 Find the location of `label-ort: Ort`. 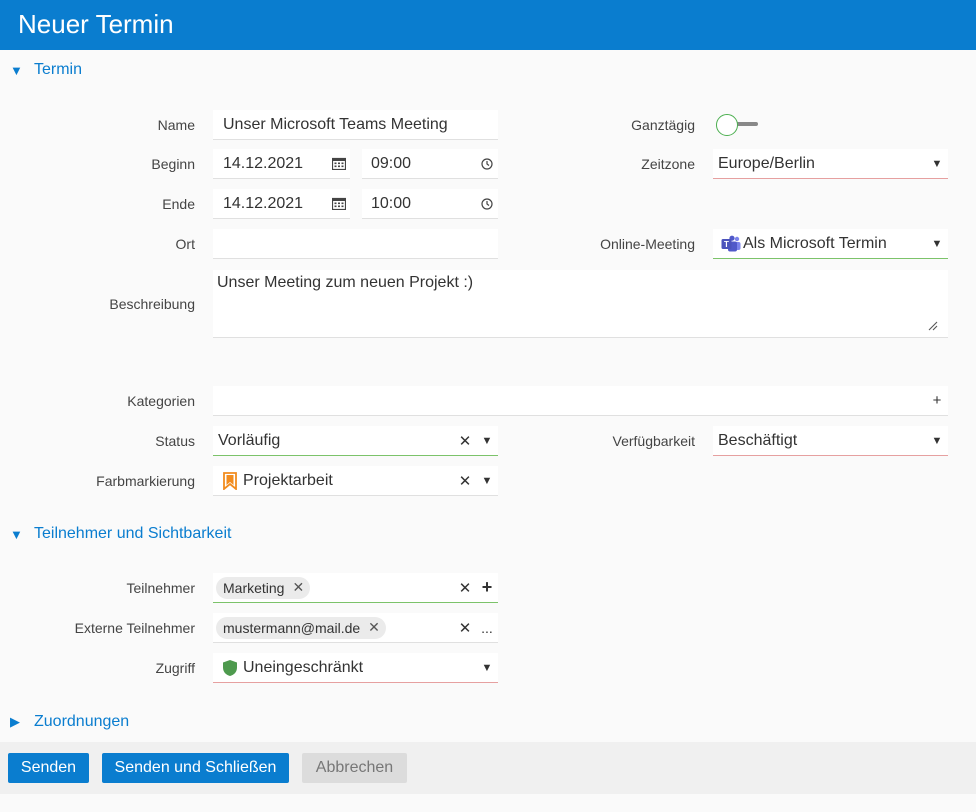

label-ort: Ort is located at coordinates (185, 244).